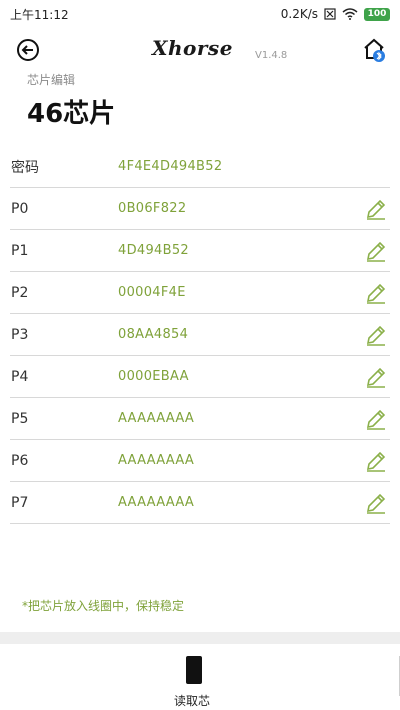  I want to click on row-label: P6, so click(20, 460).